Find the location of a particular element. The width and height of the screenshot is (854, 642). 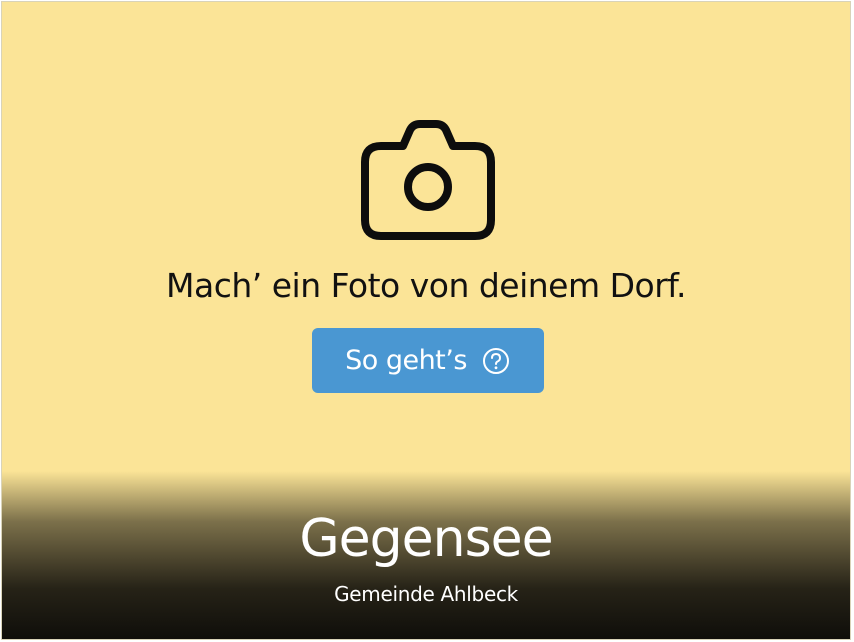

village-name: Gegensee is located at coordinates (426, 539).